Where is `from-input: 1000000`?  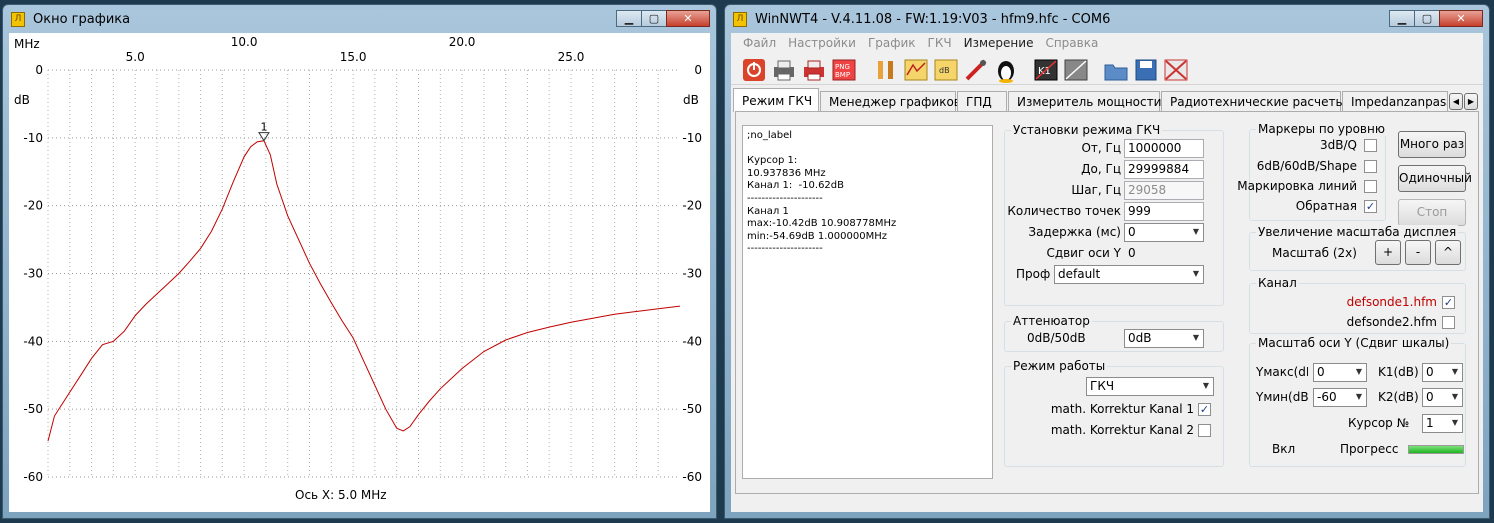
from-input: 1000000 is located at coordinates (1164, 148).